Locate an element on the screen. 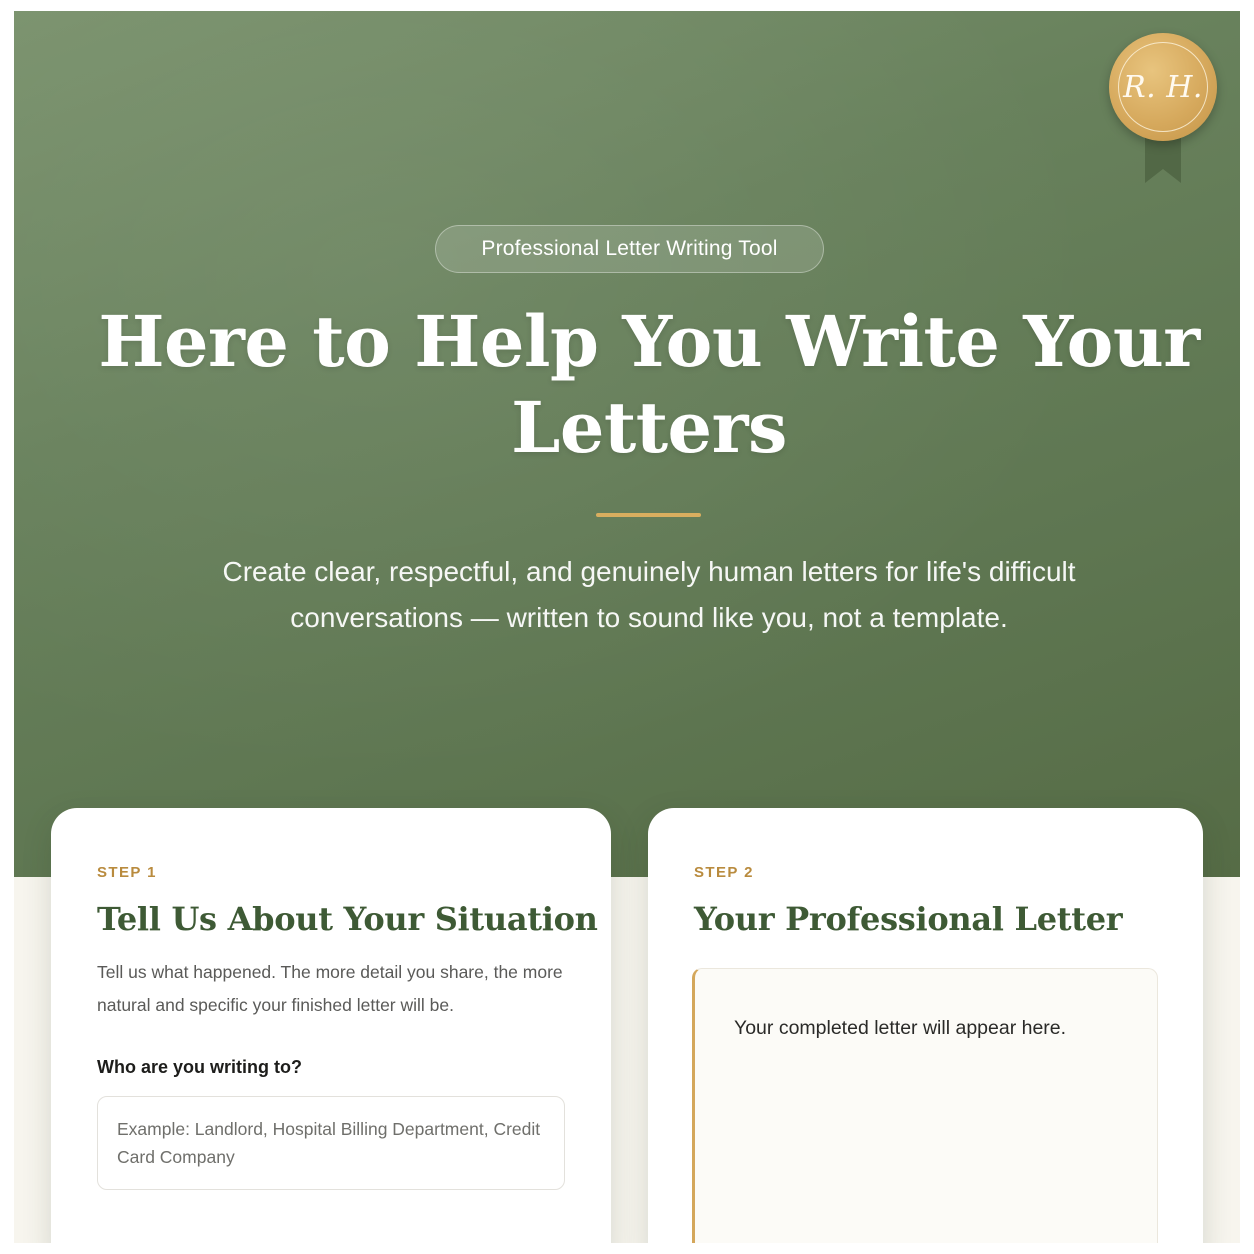  page-title: Here to Help You Write Your Letters is located at coordinates (649, 384).